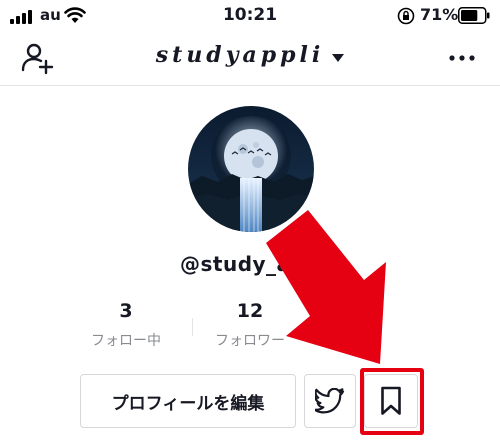 This screenshot has width=500, height=446. Describe the element at coordinates (250, 311) in the screenshot. I see `followers-count: 12` at that location.